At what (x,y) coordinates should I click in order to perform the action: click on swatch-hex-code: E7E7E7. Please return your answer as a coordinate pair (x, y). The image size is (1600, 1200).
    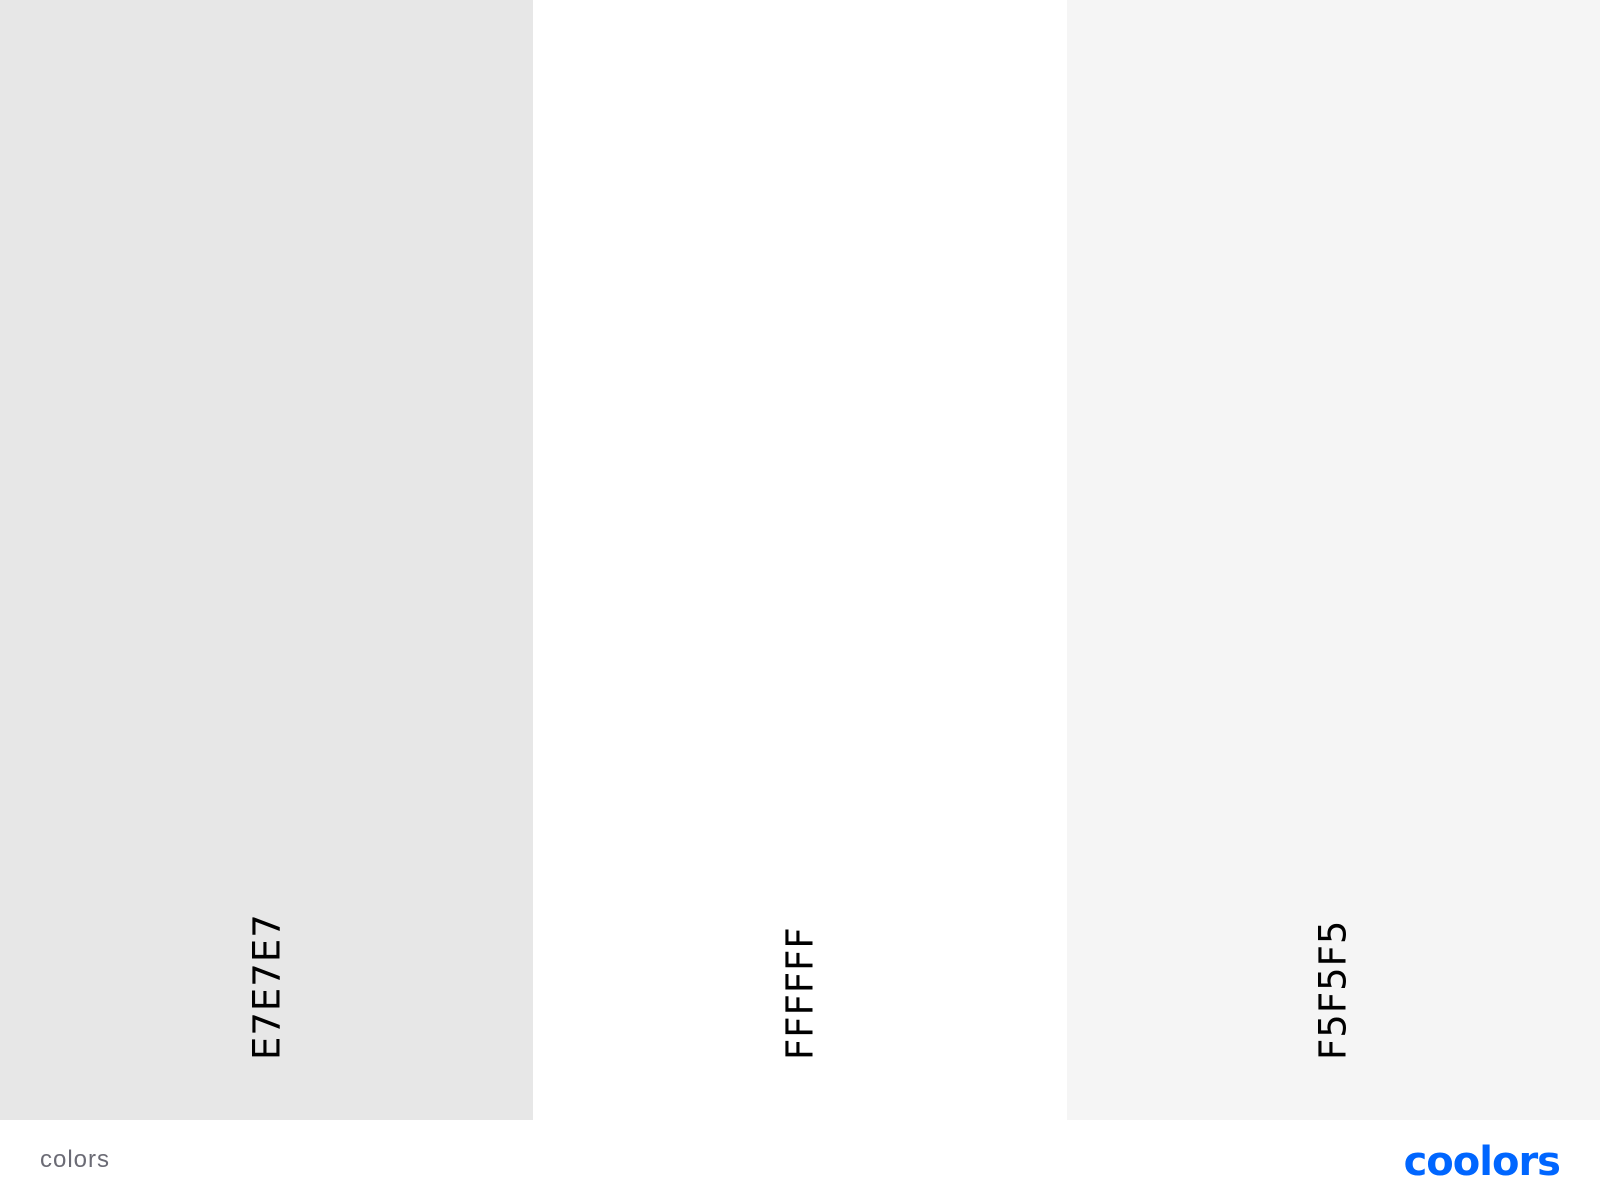
    Looking at the image, I should click on (266, 986).